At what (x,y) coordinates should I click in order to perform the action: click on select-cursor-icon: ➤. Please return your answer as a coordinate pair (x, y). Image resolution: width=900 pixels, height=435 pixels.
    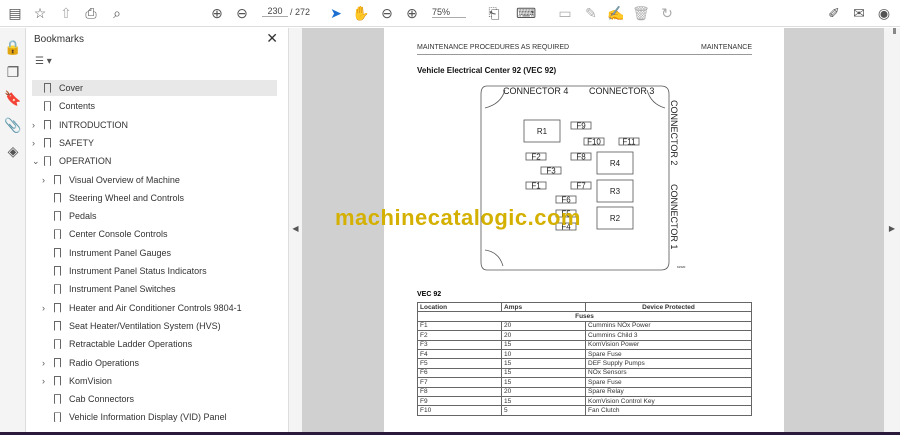
    Looking at the image, I should click on (336, 13).